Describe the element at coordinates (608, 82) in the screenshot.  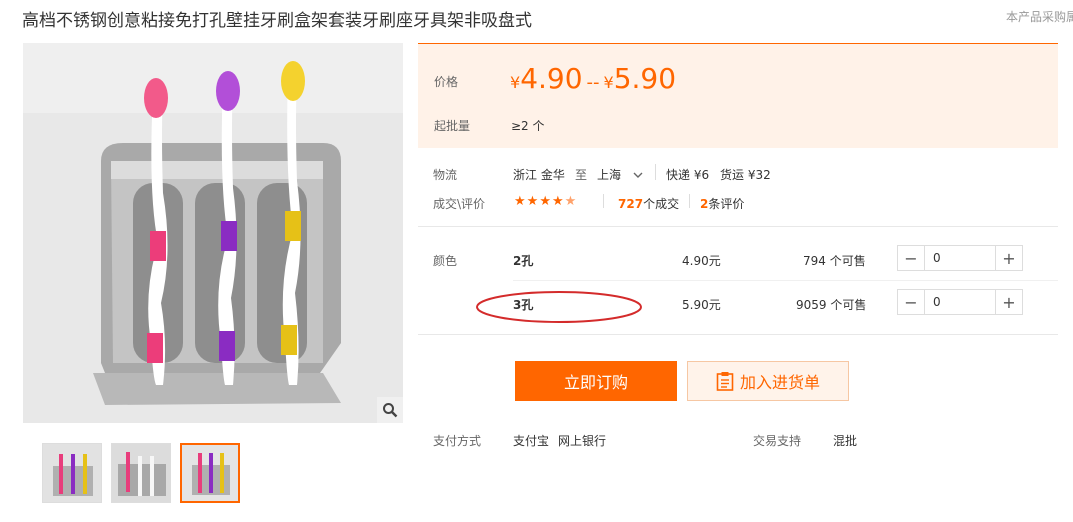
I see `currency-symbol-2: ¥` at that location.